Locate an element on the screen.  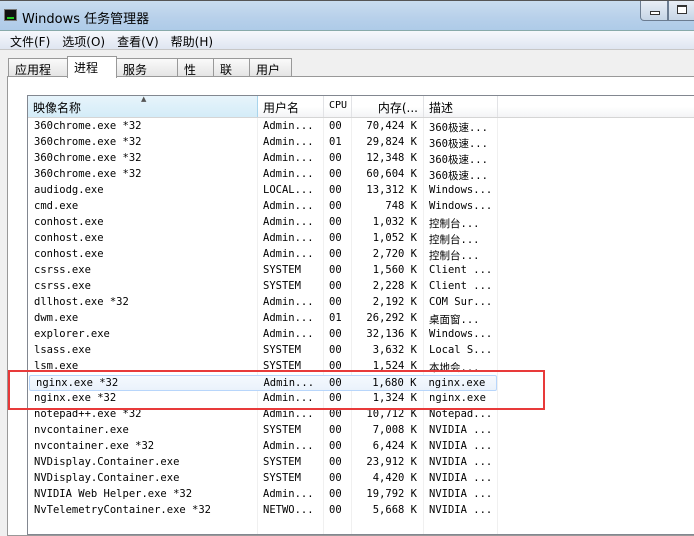
menu-file: 文件(F) is located at coordinates (30, 40).